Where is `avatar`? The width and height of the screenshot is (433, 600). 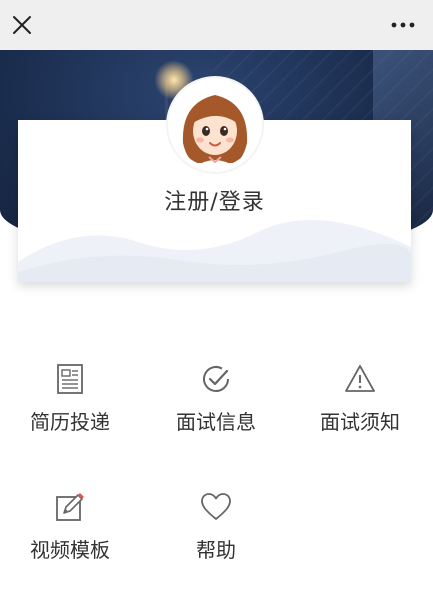 avatar is located at coordinates (215, 125).